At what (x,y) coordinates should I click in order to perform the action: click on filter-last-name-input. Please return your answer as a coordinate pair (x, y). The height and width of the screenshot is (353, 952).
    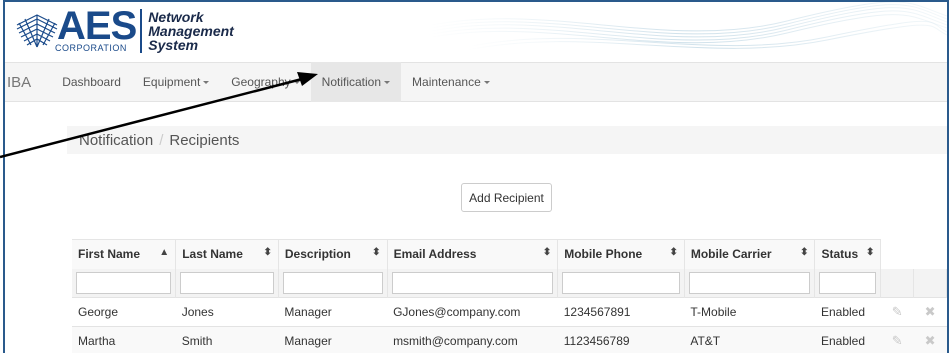
    Looking at the image, I should click on (227, 282).